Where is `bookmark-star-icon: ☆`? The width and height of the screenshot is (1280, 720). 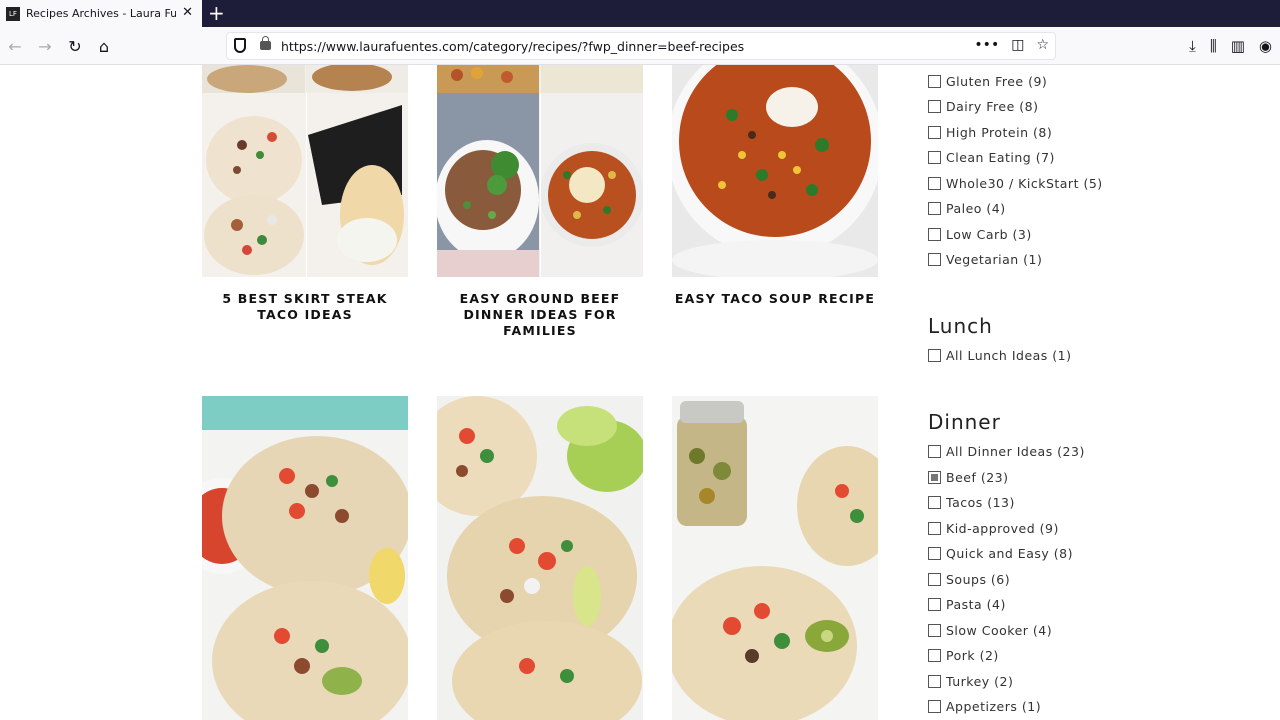 bookmark-star-icon: ☆ is located at coordinates (1042, 45).